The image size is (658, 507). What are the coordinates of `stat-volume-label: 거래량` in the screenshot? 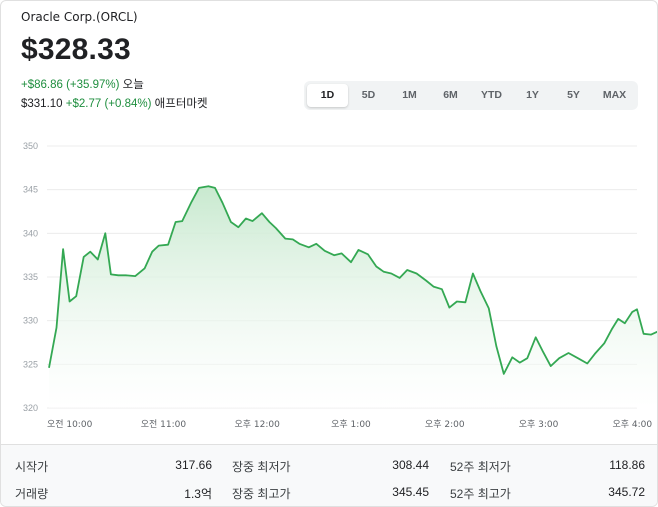 It's located at (32, 494).